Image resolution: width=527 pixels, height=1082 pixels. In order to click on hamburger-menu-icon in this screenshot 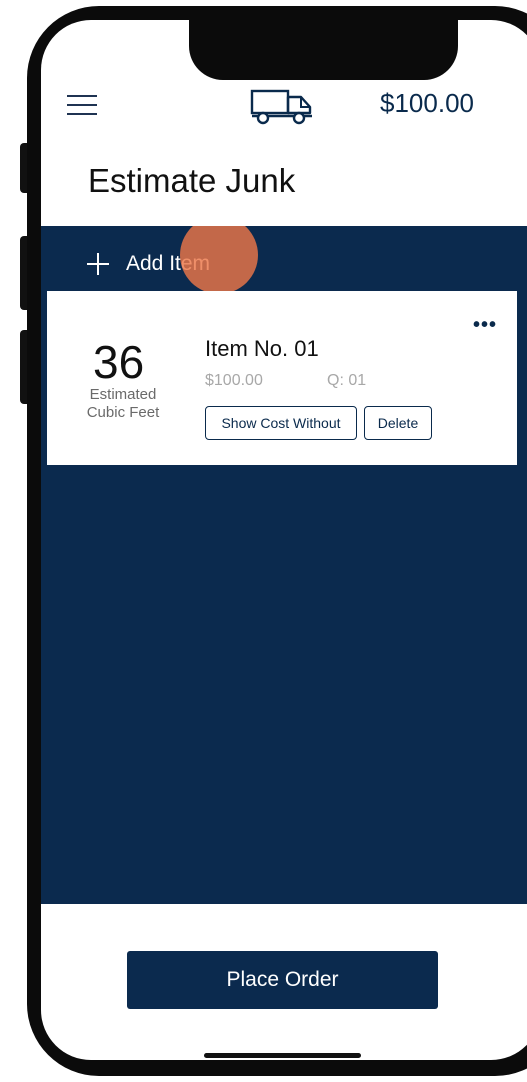, I will do `click(82, 105)`.